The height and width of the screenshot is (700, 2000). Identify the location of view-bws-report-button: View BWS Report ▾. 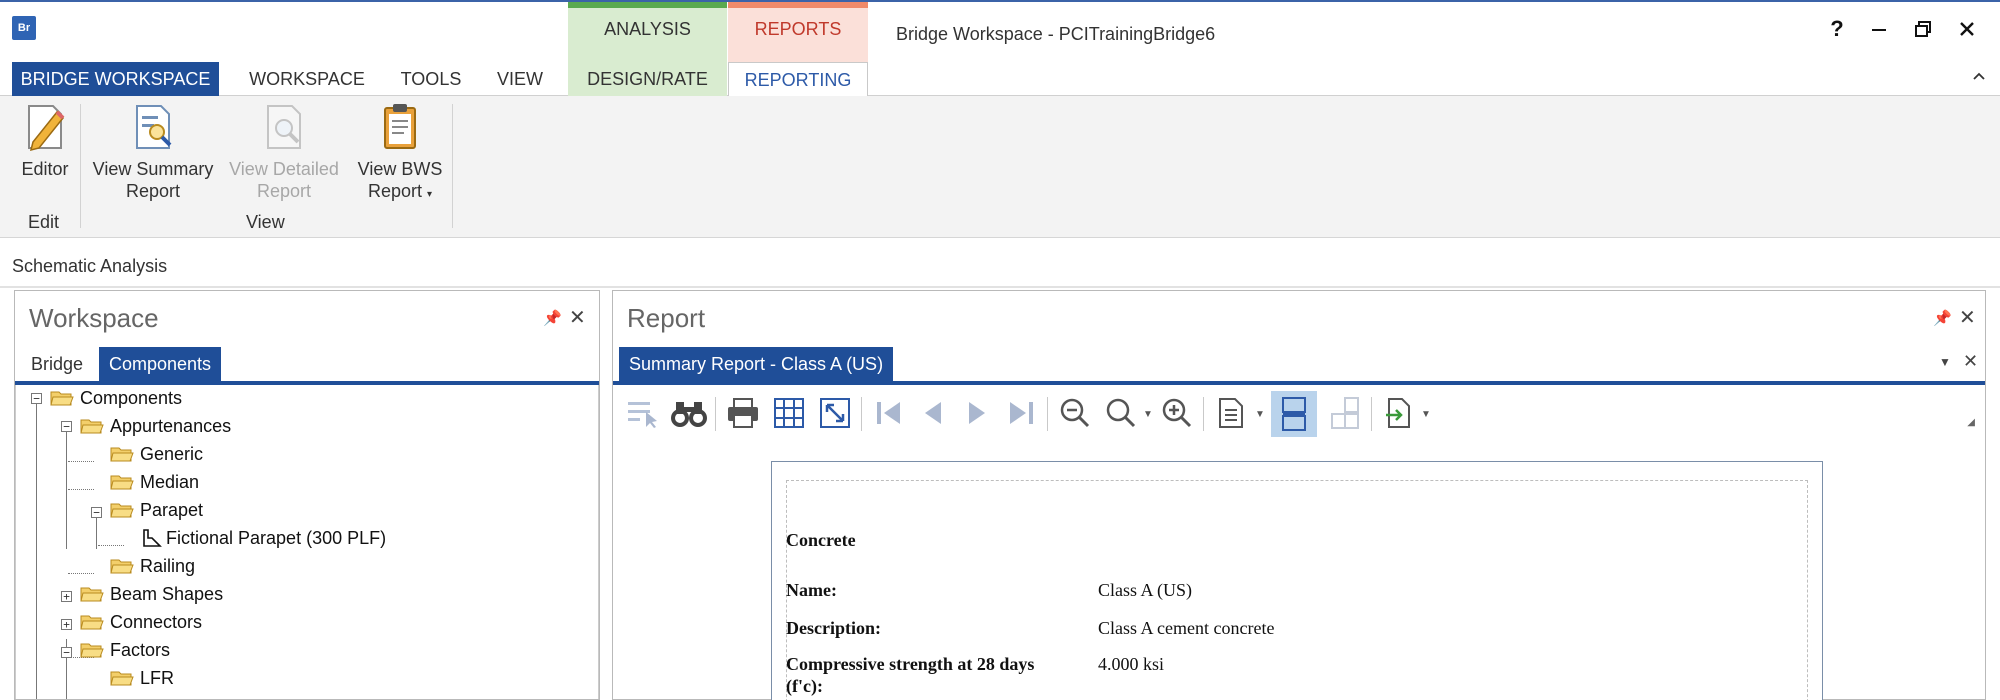
(400, 154).